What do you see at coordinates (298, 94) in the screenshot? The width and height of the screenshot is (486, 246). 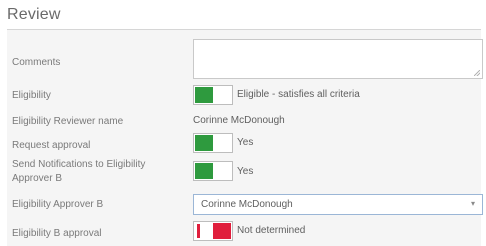 I see `eligibility-value: Eligible - satisfies all criteria` at bounding box center [298, 94].